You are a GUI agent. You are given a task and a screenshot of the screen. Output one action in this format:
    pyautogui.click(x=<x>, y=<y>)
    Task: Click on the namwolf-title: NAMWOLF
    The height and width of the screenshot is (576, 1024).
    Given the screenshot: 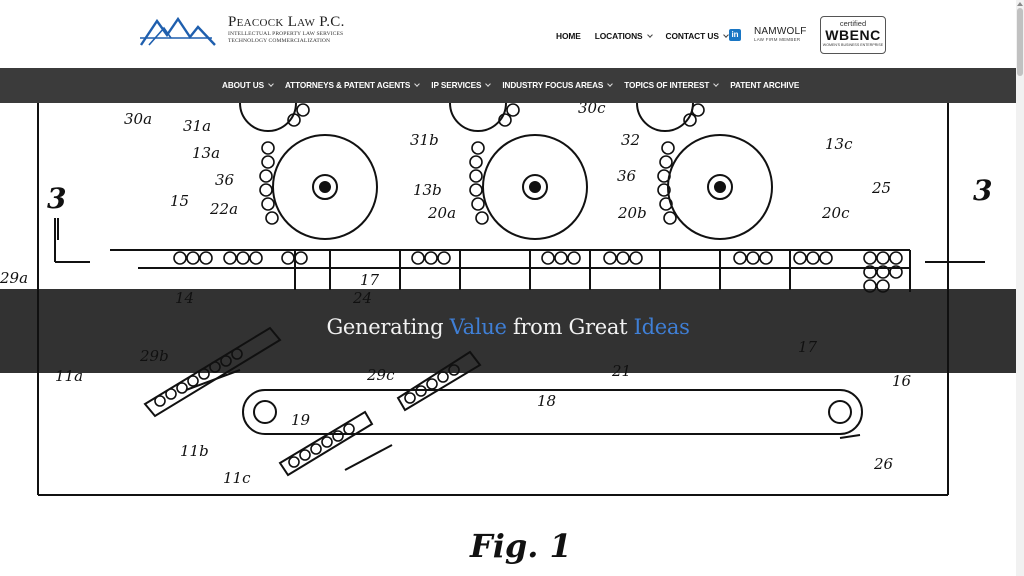 What is the action you would take?
    pyautogui.click(x=780, y=31)
    